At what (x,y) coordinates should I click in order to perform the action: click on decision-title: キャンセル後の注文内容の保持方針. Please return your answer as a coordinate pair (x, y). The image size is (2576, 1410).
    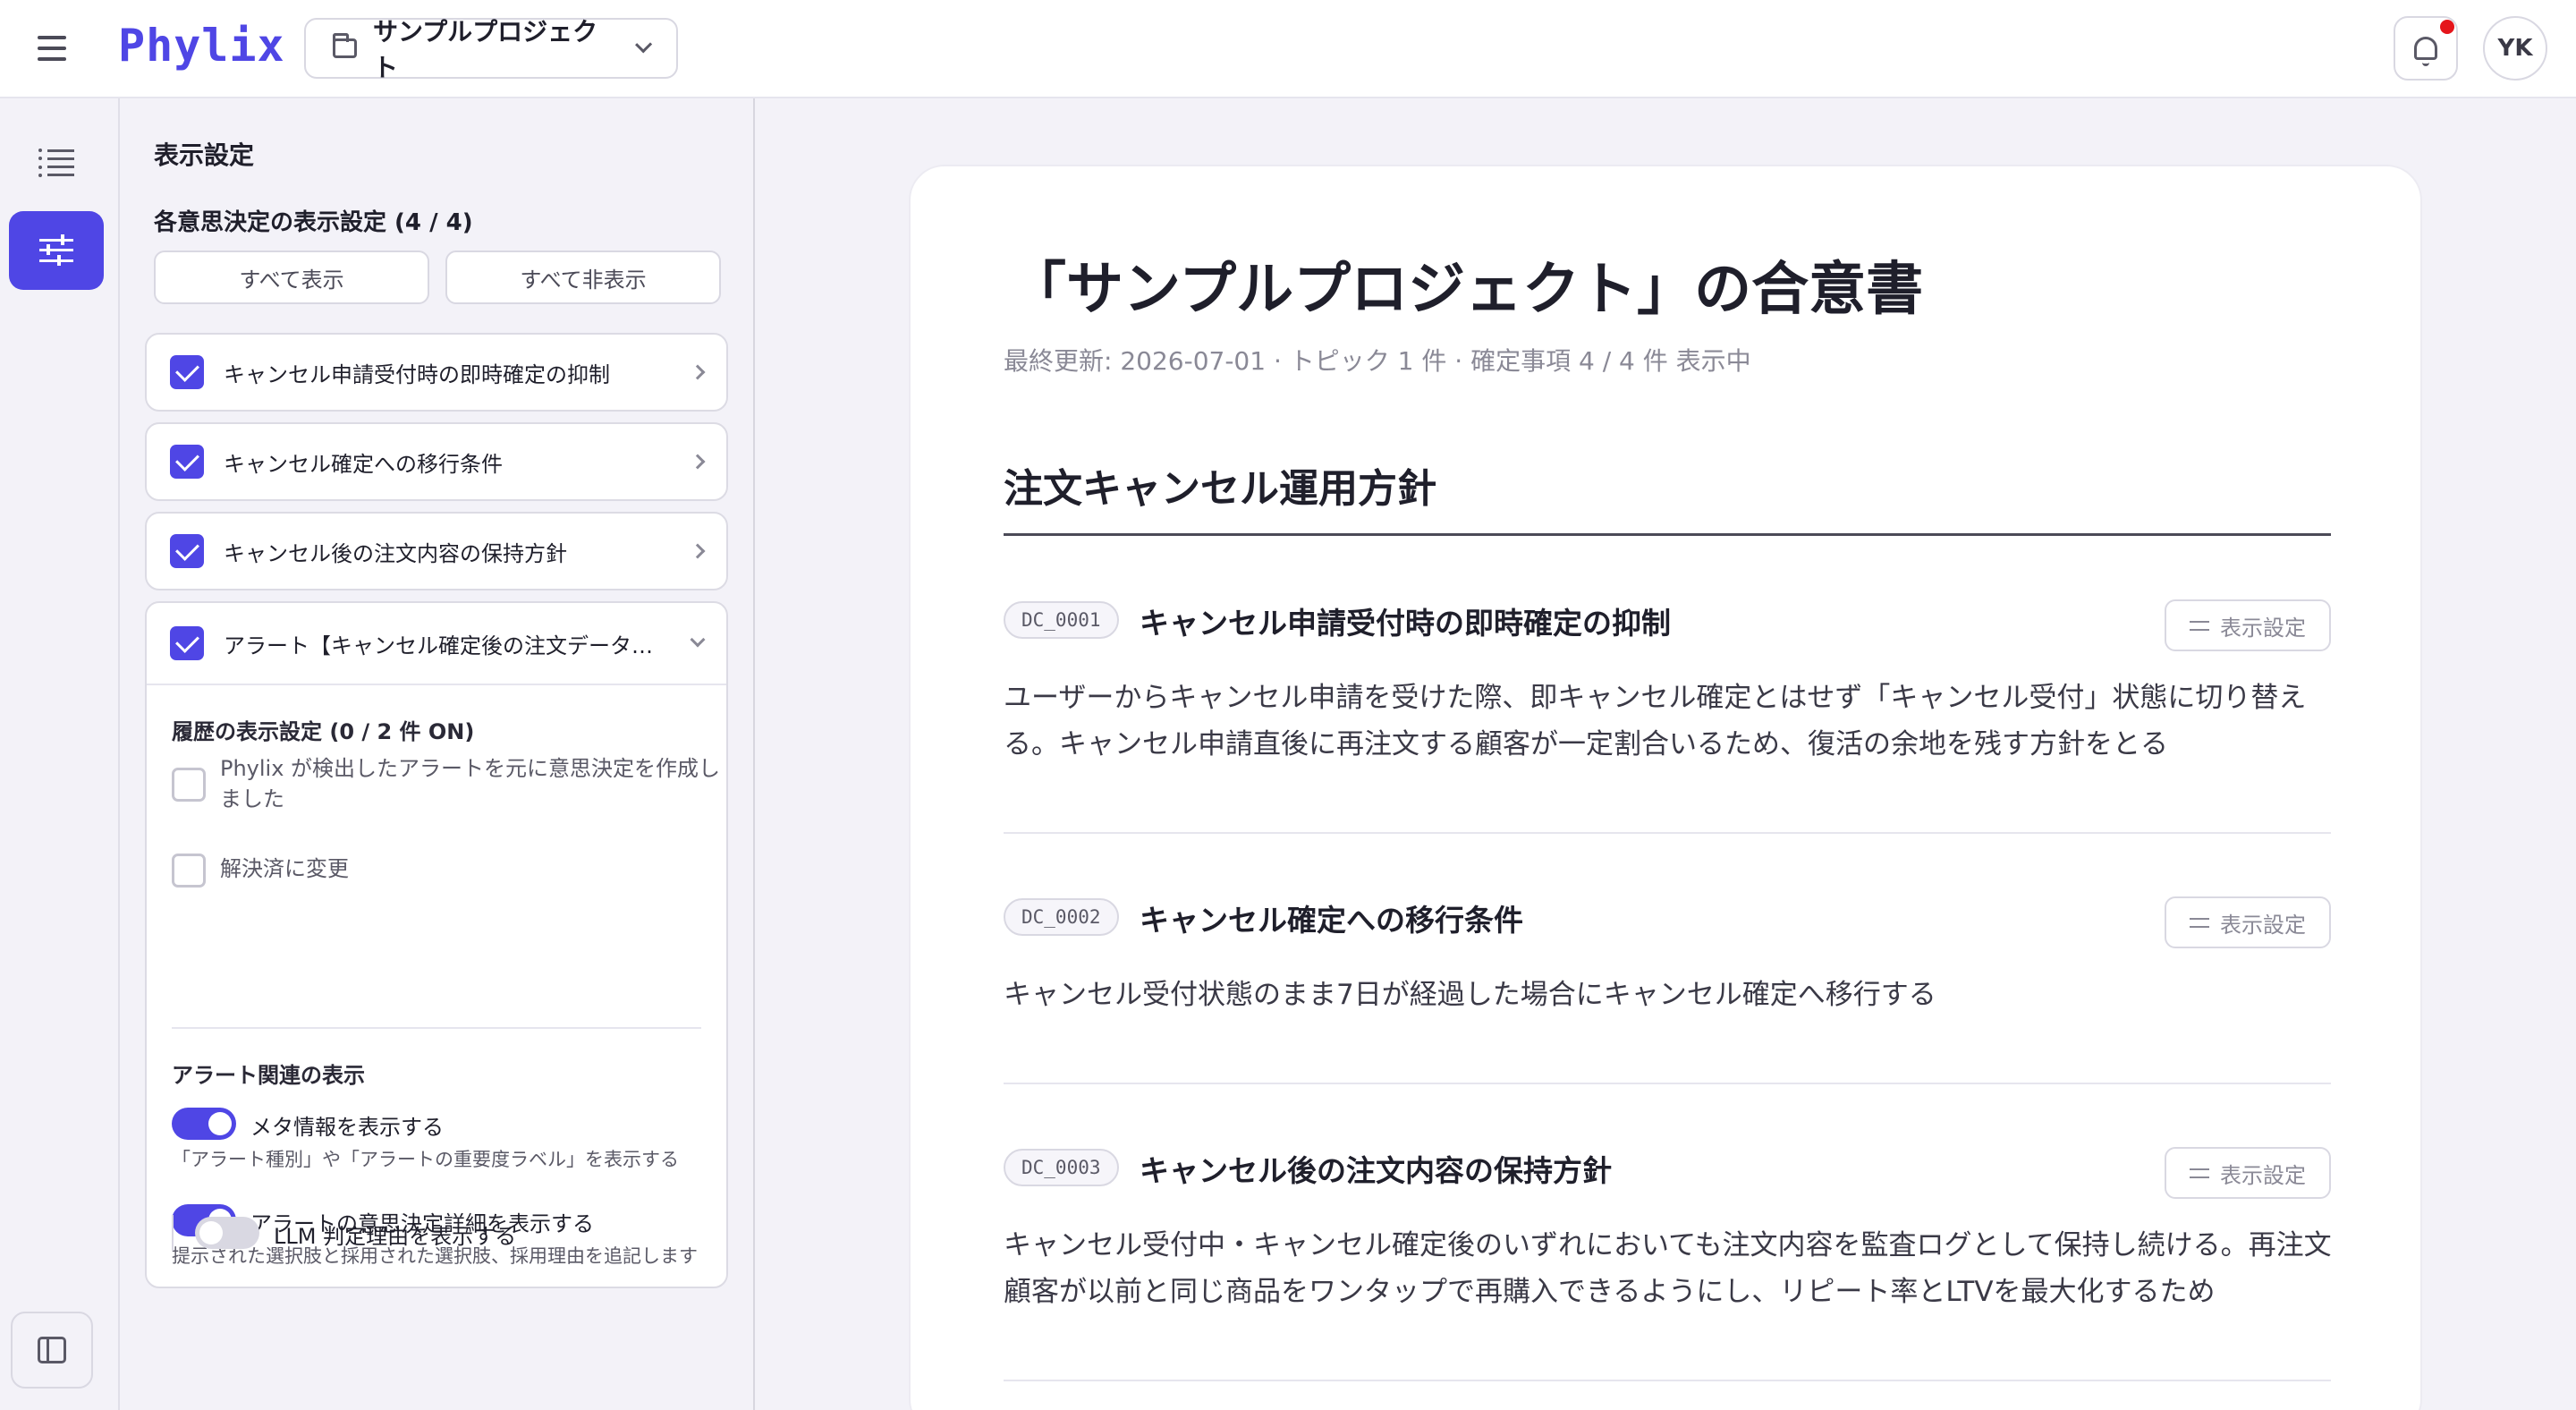
    Looking at the image, I should click on (1376, 1170).